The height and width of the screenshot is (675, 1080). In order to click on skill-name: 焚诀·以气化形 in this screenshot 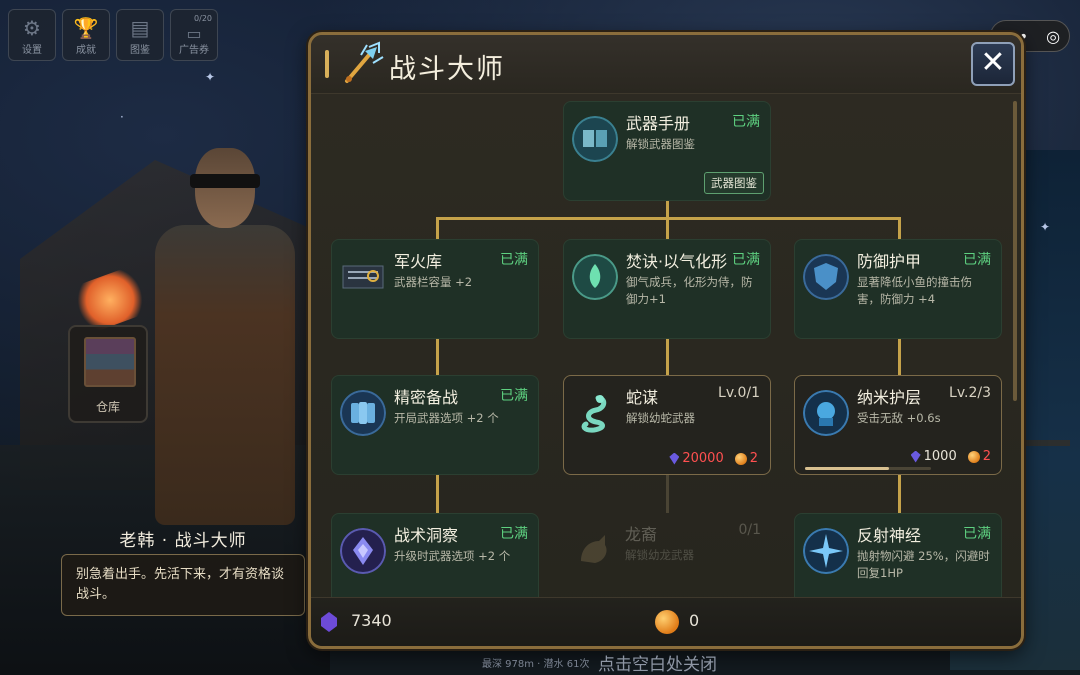, I will do `click(677, 261)`.